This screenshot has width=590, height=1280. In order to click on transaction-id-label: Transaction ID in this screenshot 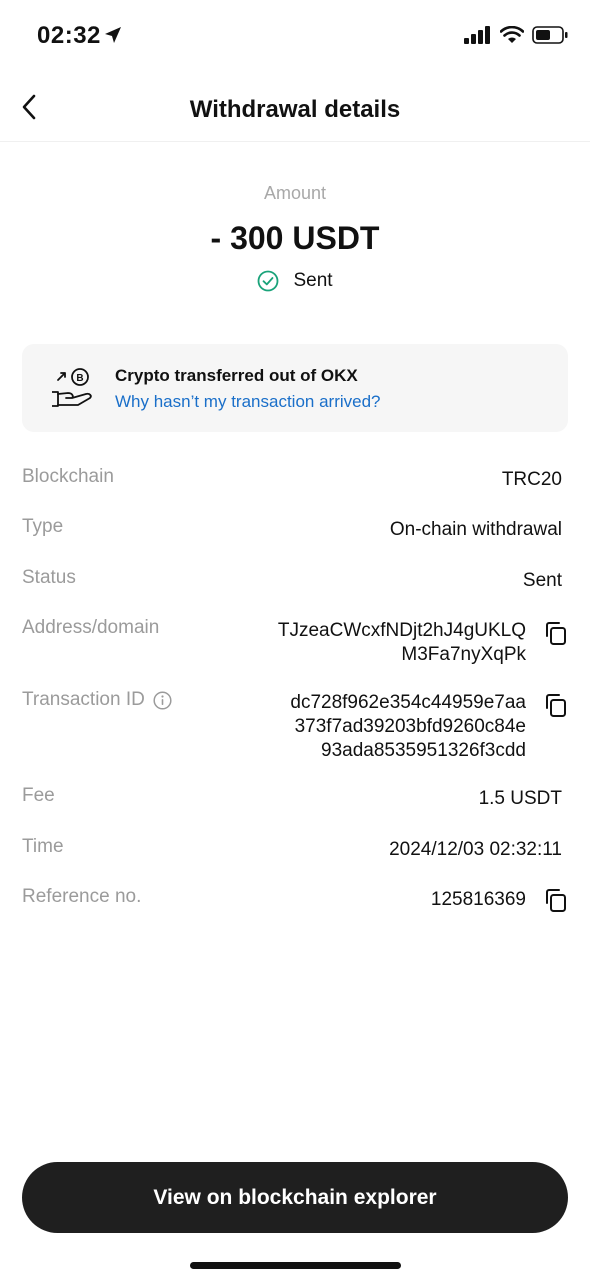, I will do `click(97, 700)`.